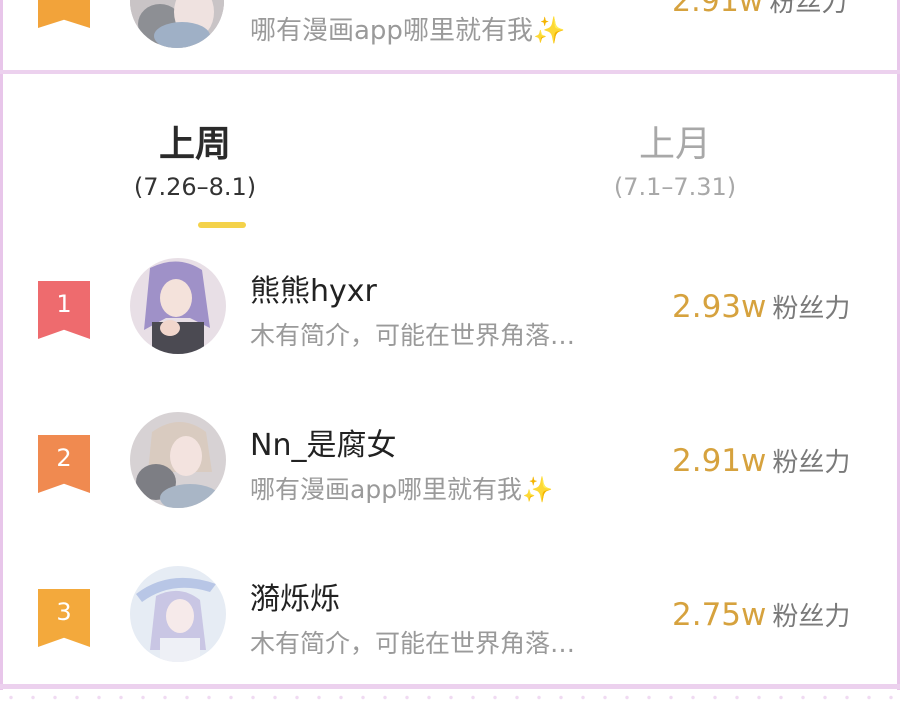  Describe the element at coordinates (194, 144) in the screenshot. I see `tab-label: 上周` at that location.